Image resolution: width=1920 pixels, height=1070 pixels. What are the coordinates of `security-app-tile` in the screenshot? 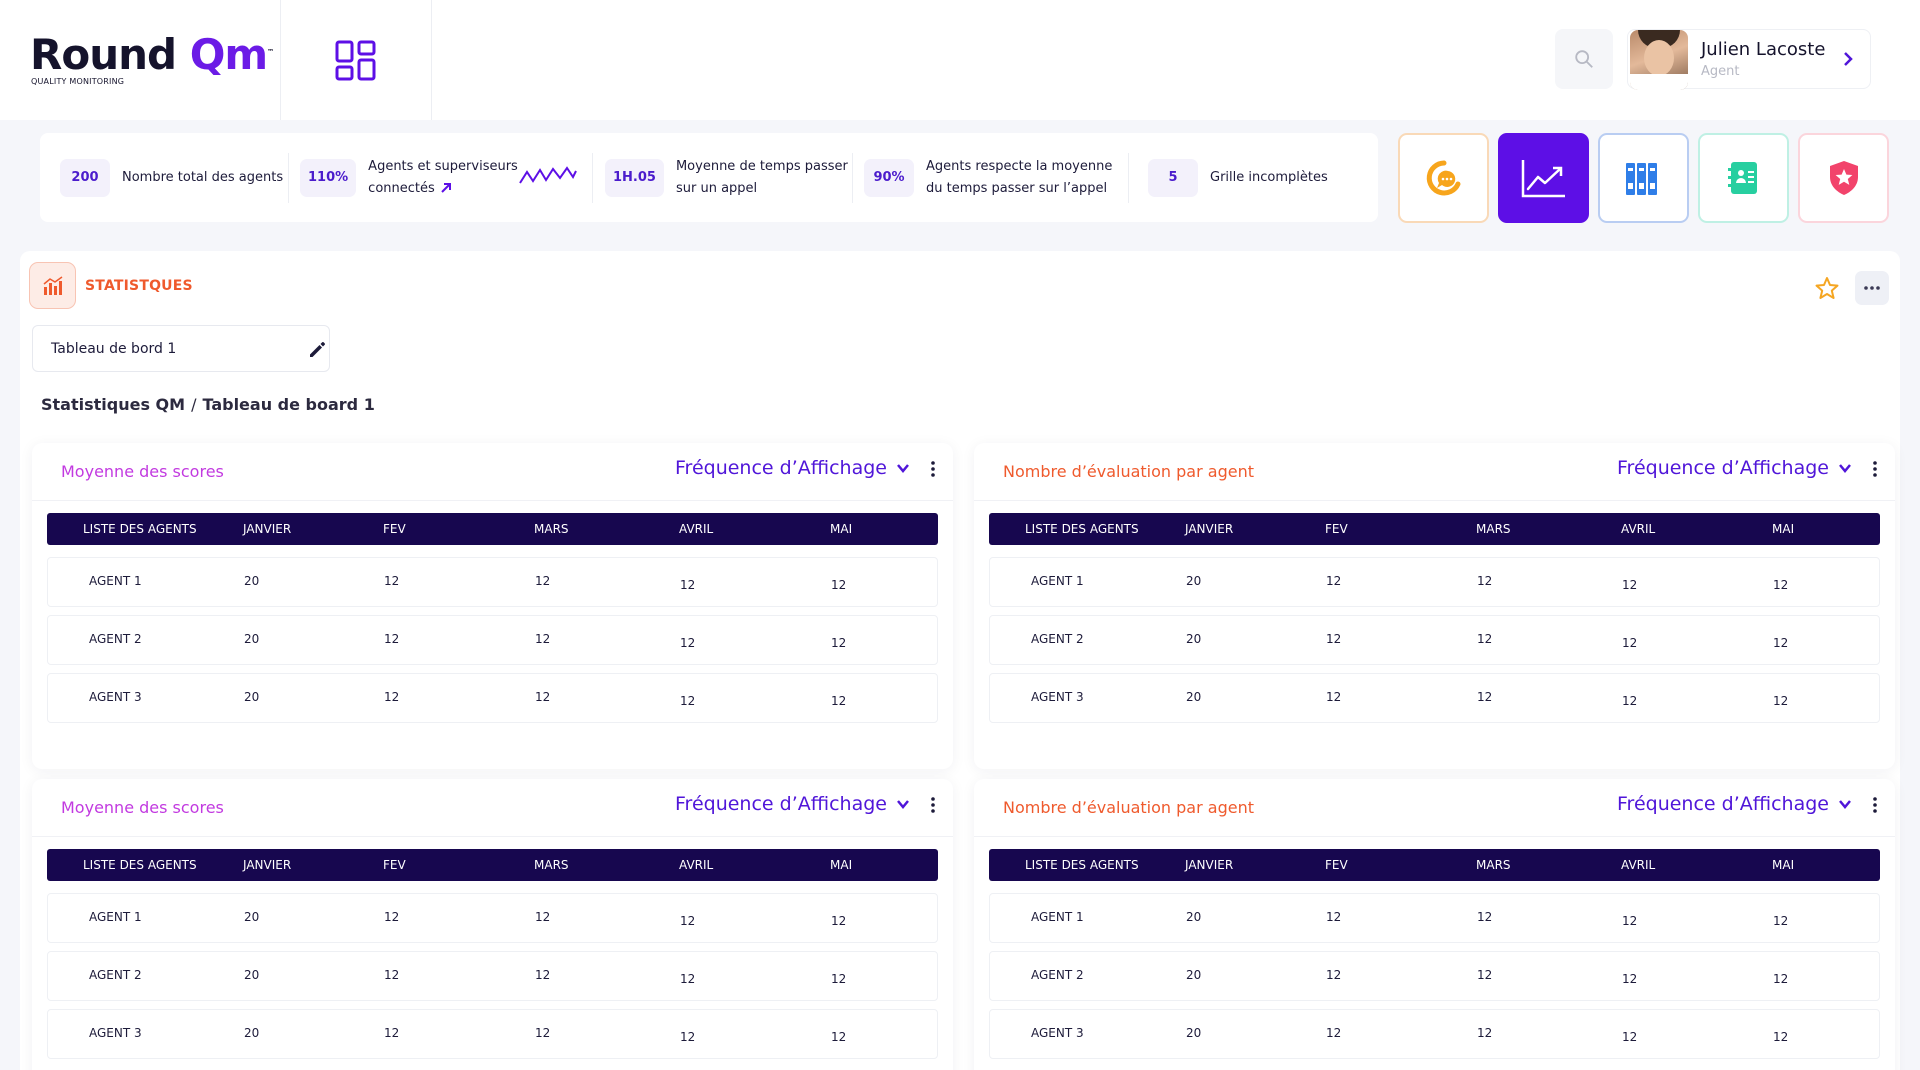 It's located at (1843, 178).